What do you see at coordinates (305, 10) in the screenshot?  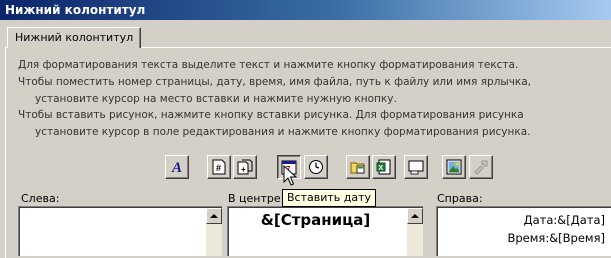 I see `dialog-titlebar: Нижний колонтитул` at bounding box center [305, 10].